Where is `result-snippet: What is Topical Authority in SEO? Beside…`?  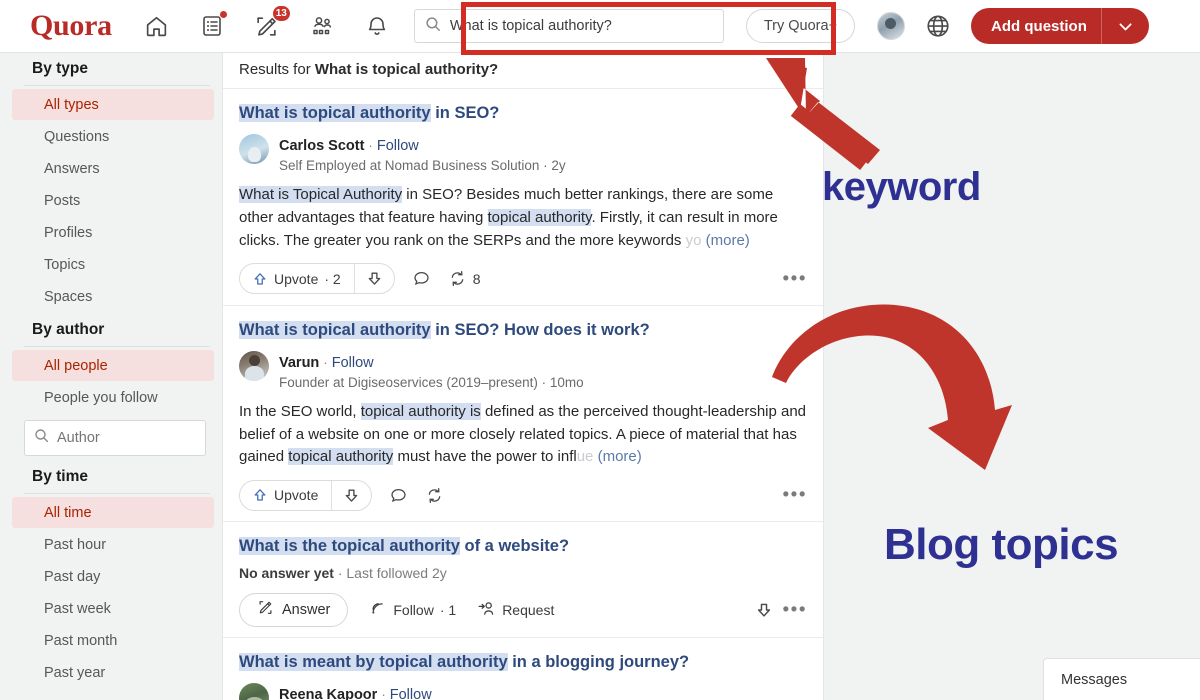 result-snippet: What is Topical Authority in SEO? Beside… is located at coordinates (523, 218).